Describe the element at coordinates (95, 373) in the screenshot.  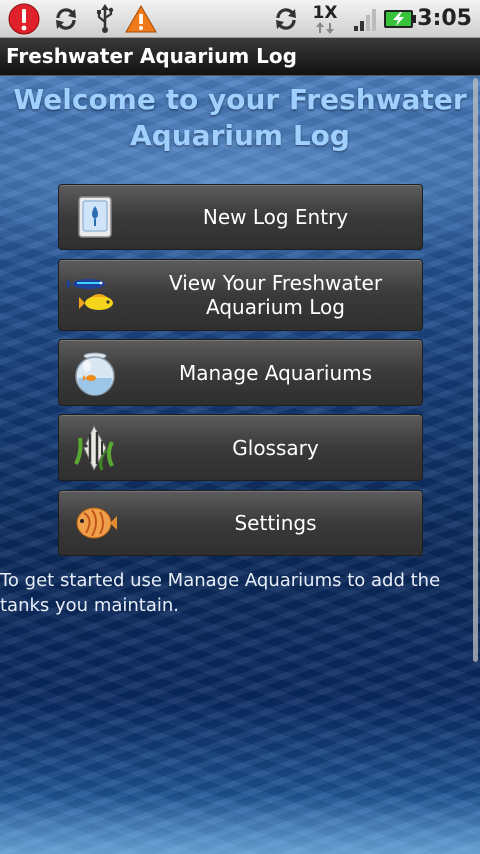
I see `fishbowl-icon` at that location.